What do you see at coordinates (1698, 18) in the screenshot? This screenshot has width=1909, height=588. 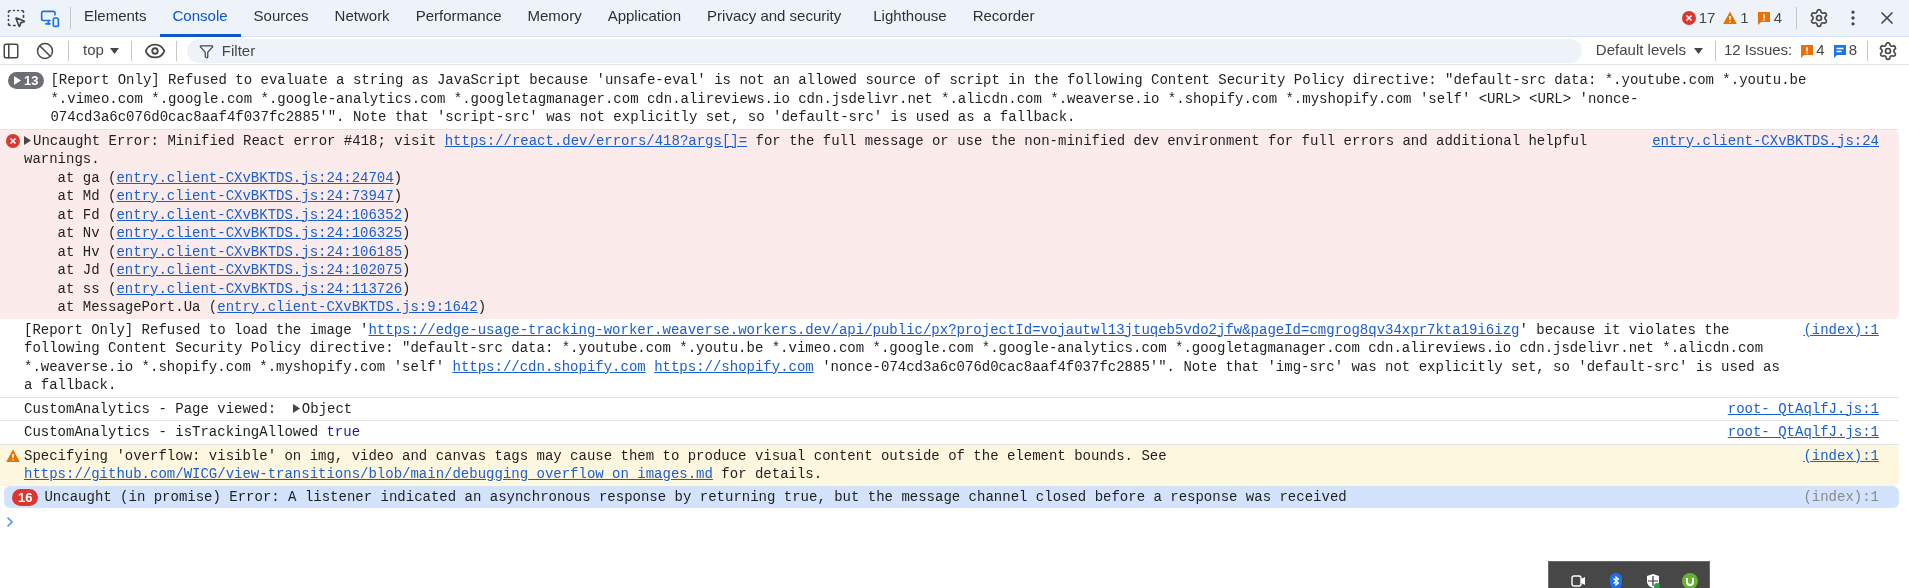 I see `message-counter: 17` at bounding box center [1698, 18].